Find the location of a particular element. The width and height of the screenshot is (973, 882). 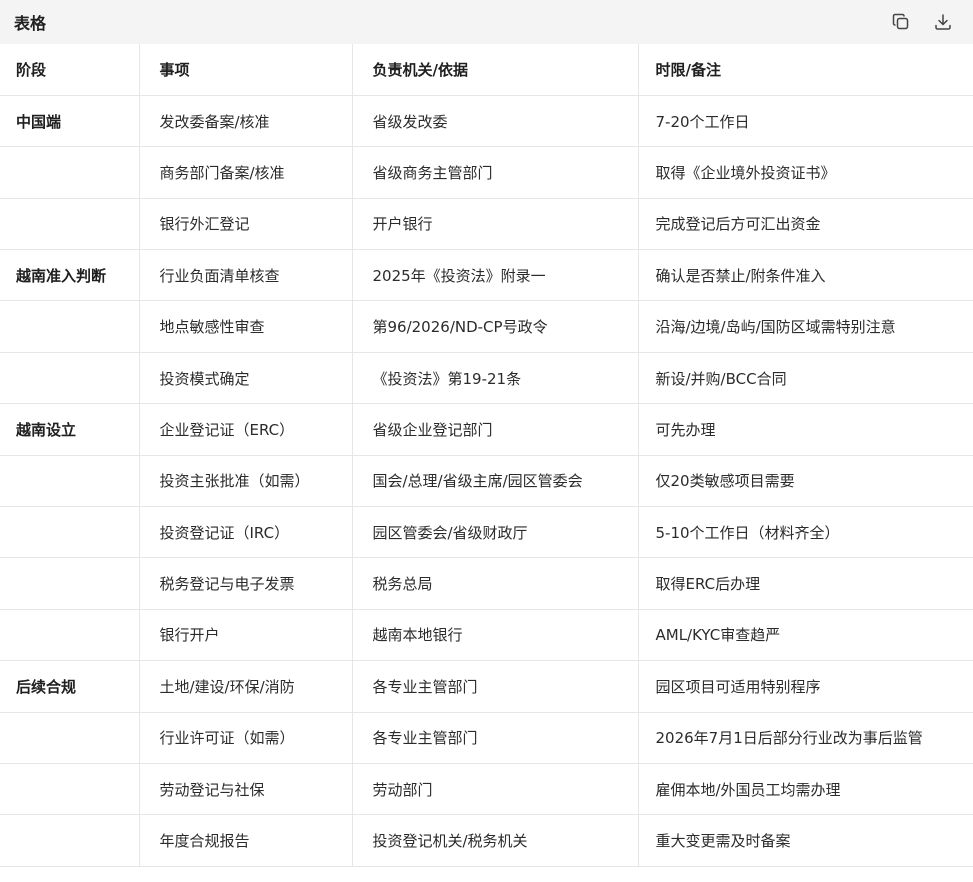

table-row: 投资主张批准（如需） 国会/总理/省级主席/园区管委会 仅20类敏感项目需要 is located at coordinates (486, 481).